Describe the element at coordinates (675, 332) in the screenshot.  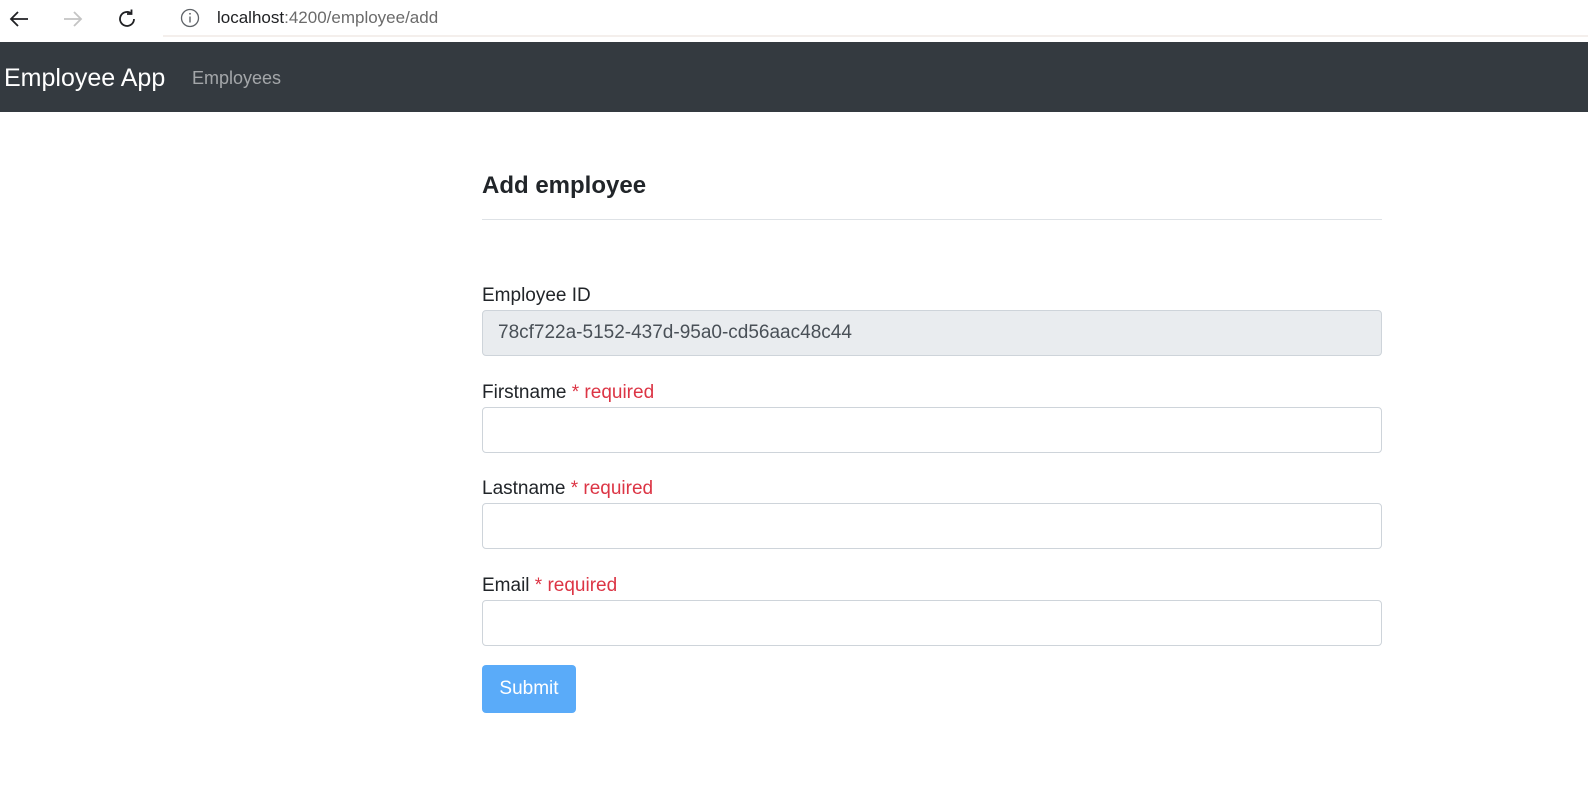
I see `employee-id-value: 78cf722a-5152-437d-95a0-cd56aac48c44` at that location.